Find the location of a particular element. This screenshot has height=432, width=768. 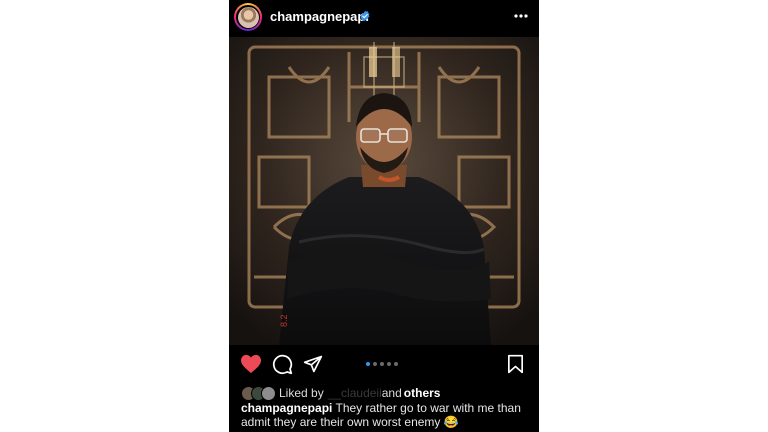

more-dots-icon is located at coordinates (521, 16).